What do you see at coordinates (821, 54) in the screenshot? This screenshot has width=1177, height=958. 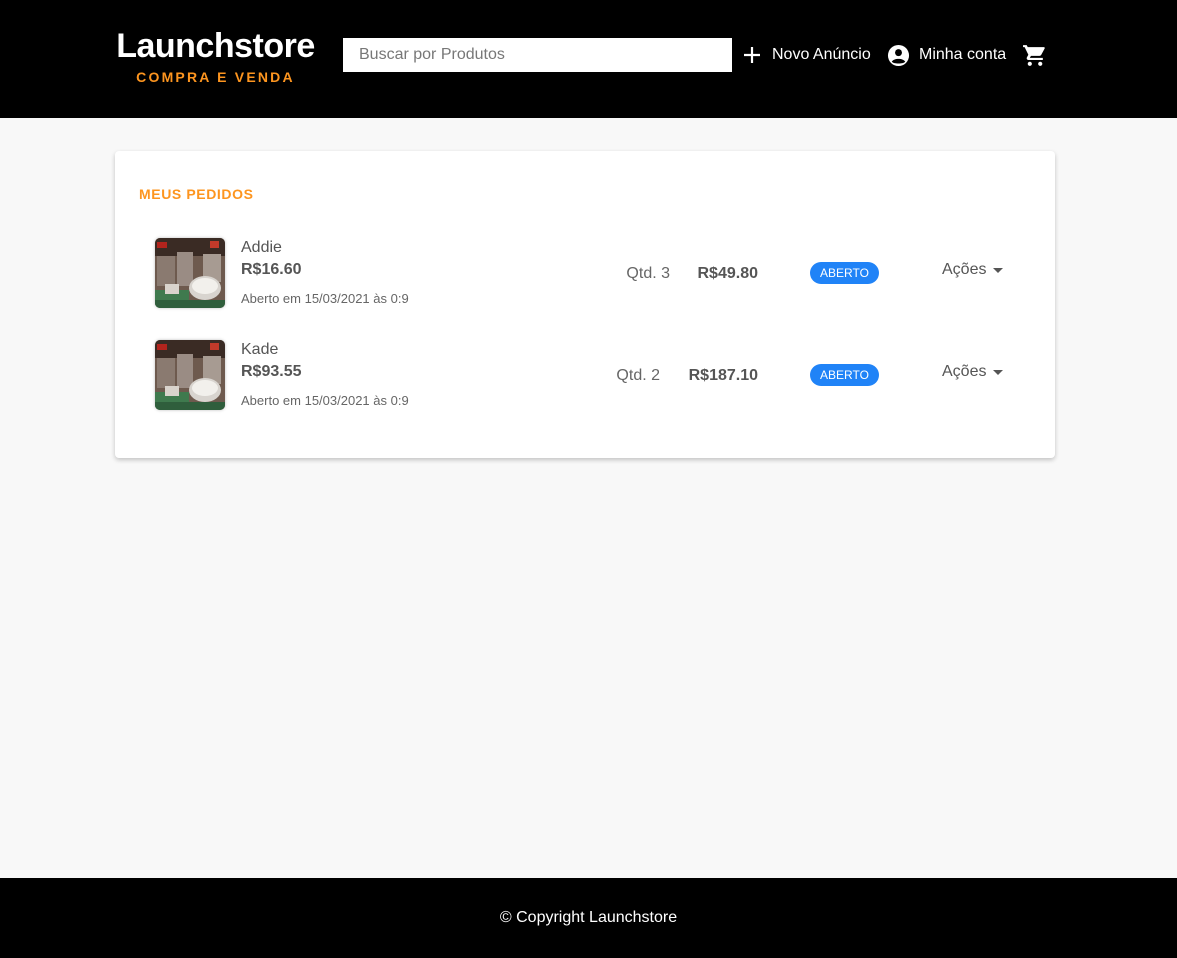 I see `new-listing-label: Novo Anúncio` at bounding box center [821, 54].